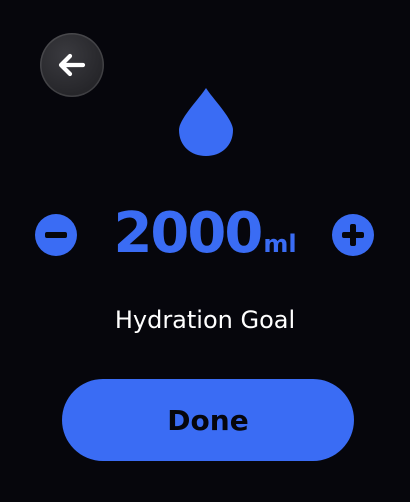 Image resolution: width=410 pixels, height=502 pixels. What do you see at coordinates (205, 320) in the screenshot?
I see `goal-title: Hydration Goal` at bounding box center [205, 320].